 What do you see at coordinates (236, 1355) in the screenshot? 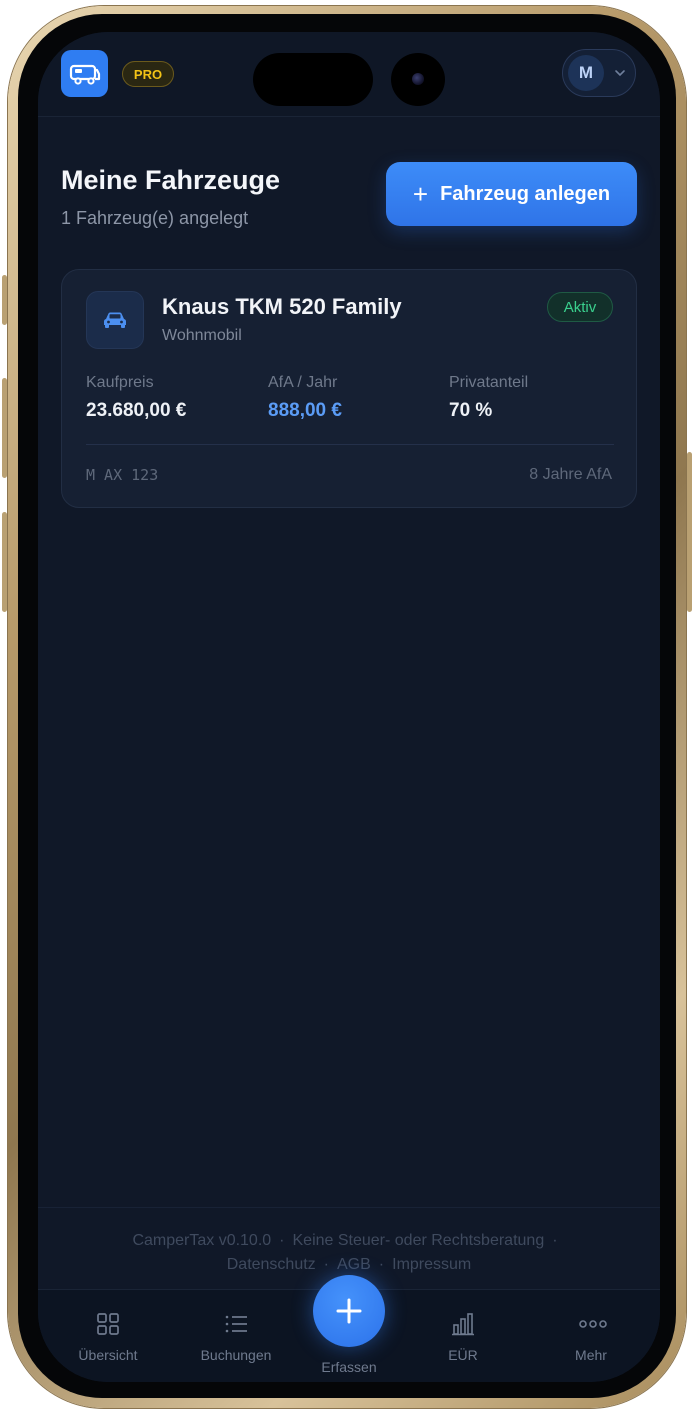
I see `tab-bookings-label: Buchungen` at bounding box center [236, 1355].